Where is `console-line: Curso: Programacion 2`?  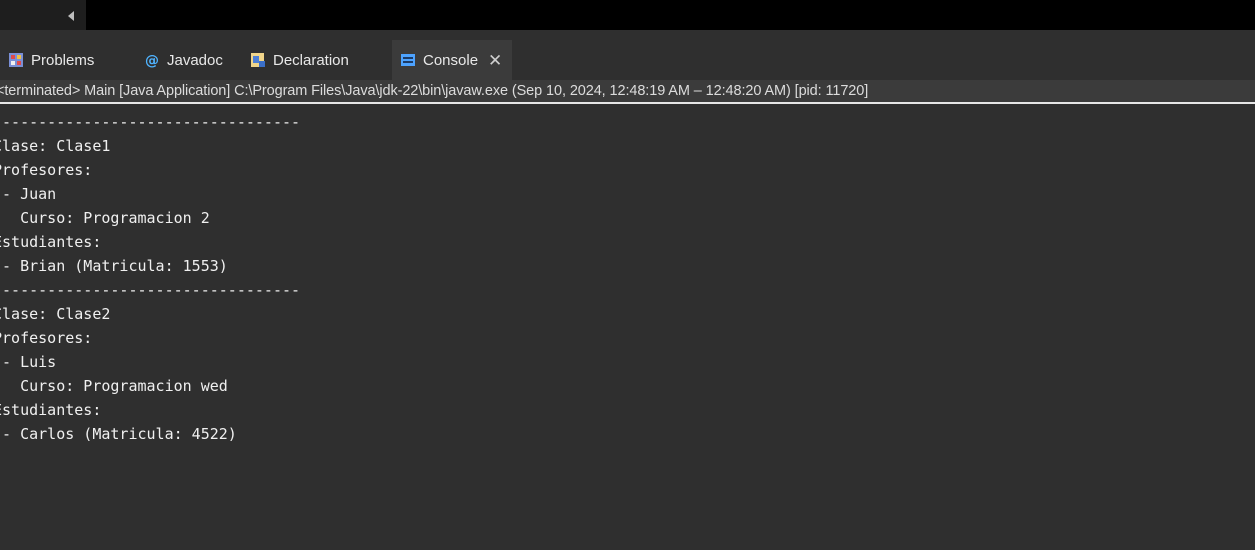 console-line: Curso: Programacion 2 is located at coordinates (105, 218).